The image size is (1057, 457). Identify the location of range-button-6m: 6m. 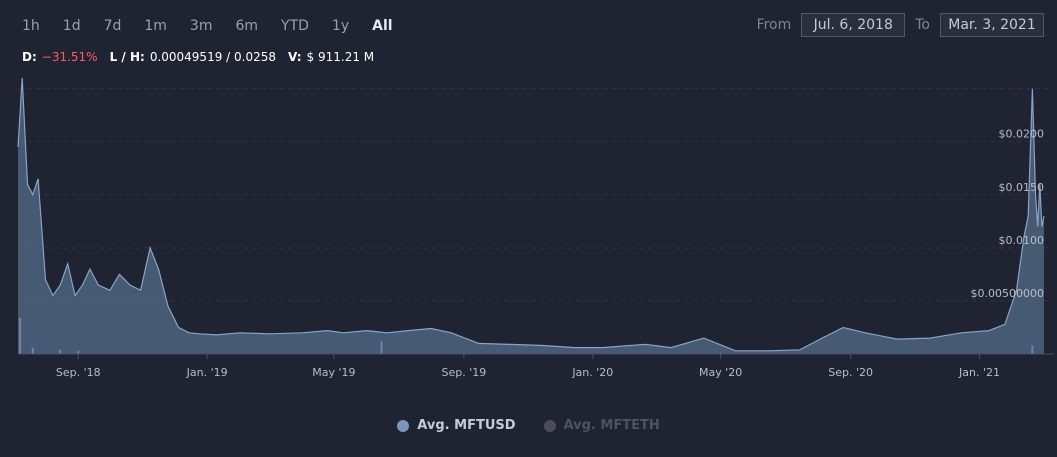
(246, 26).